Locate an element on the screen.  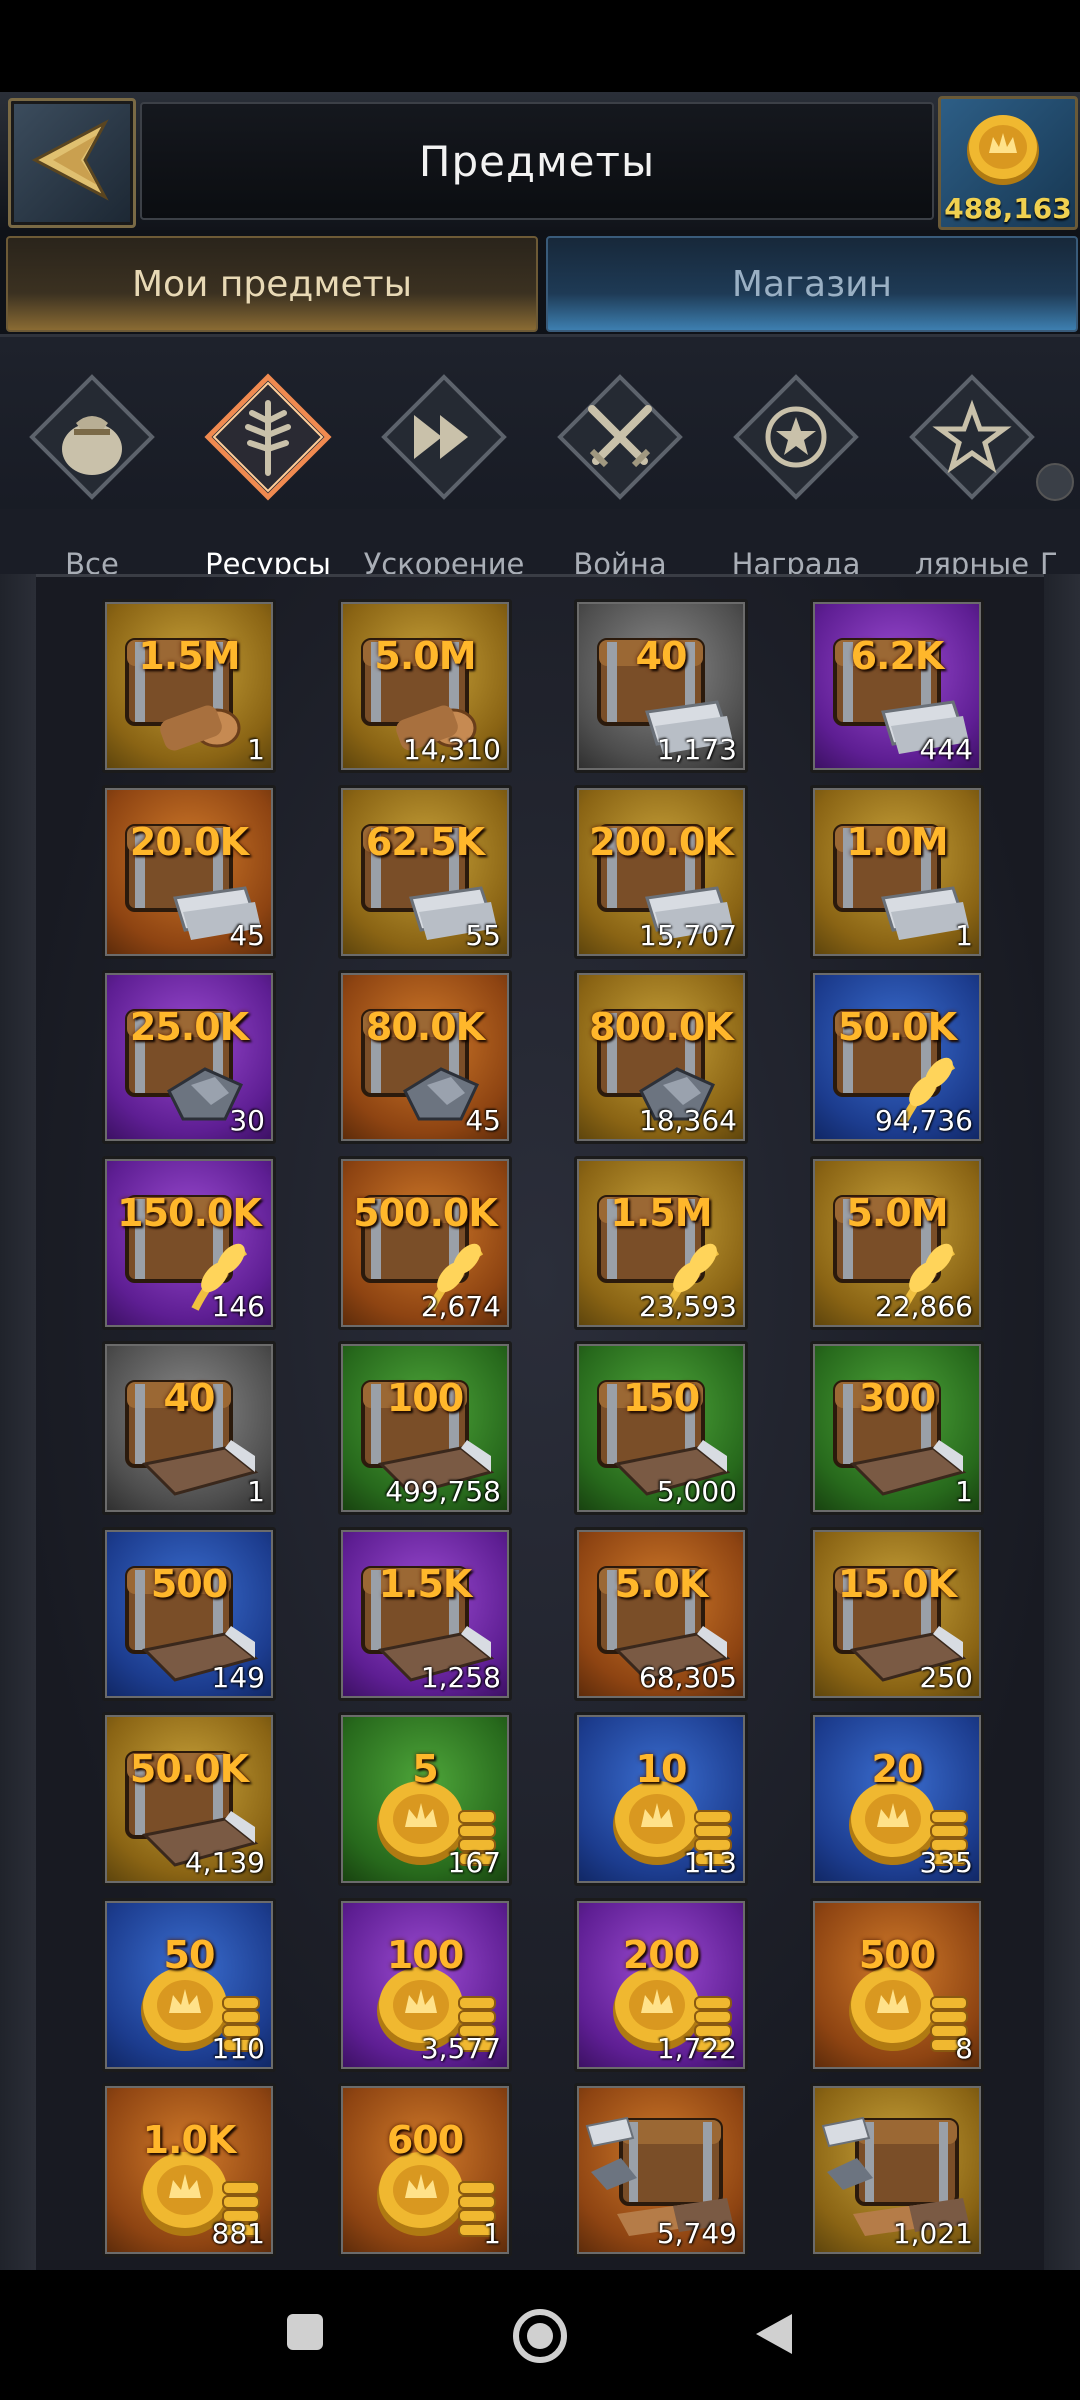
item-count: 499,758 is located at coordinates (443, 1491).